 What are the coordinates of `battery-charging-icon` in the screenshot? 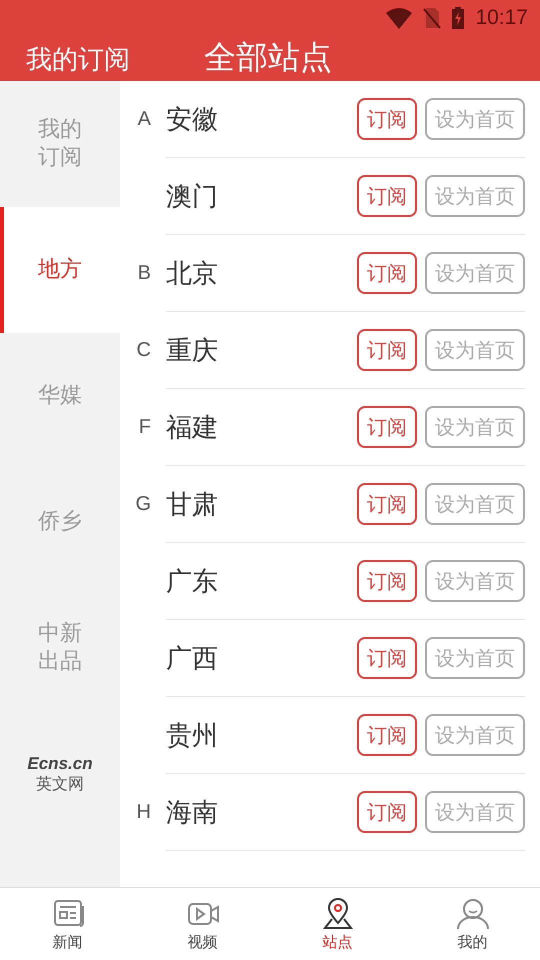 It's located at (458, 18).